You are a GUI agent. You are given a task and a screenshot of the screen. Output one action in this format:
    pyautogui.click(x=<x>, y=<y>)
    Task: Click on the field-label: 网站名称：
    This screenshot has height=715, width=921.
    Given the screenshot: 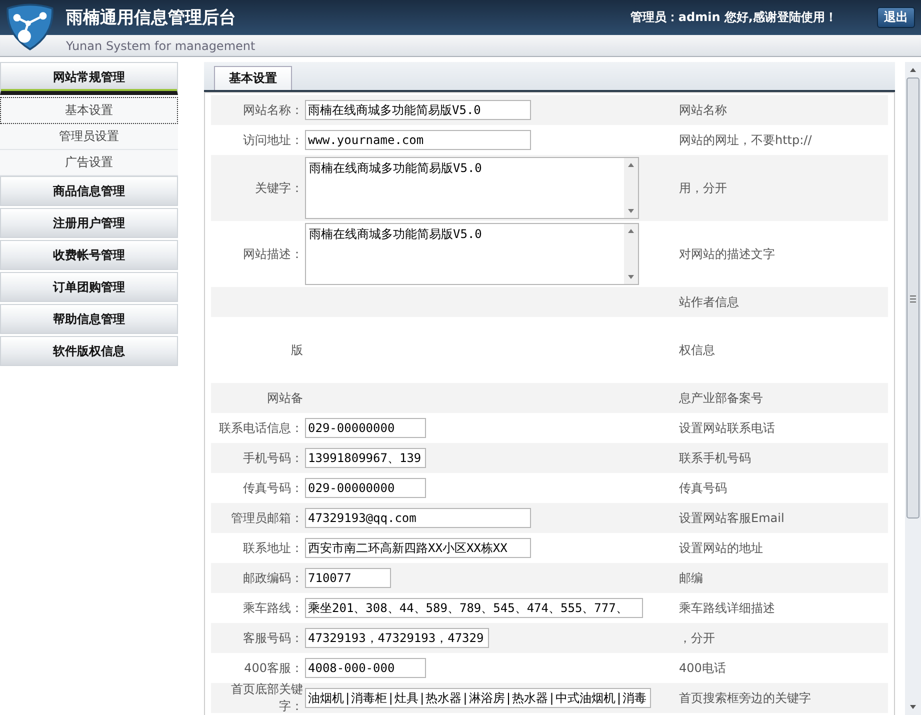 What is the action you would take?
    pyautogui.click(x=273, y=109)
    